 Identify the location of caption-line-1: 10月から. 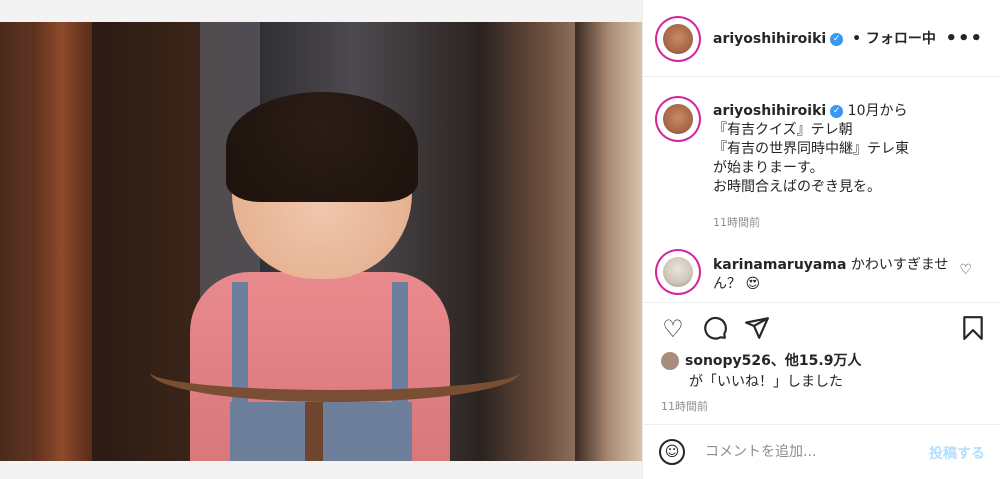
(877, 111).